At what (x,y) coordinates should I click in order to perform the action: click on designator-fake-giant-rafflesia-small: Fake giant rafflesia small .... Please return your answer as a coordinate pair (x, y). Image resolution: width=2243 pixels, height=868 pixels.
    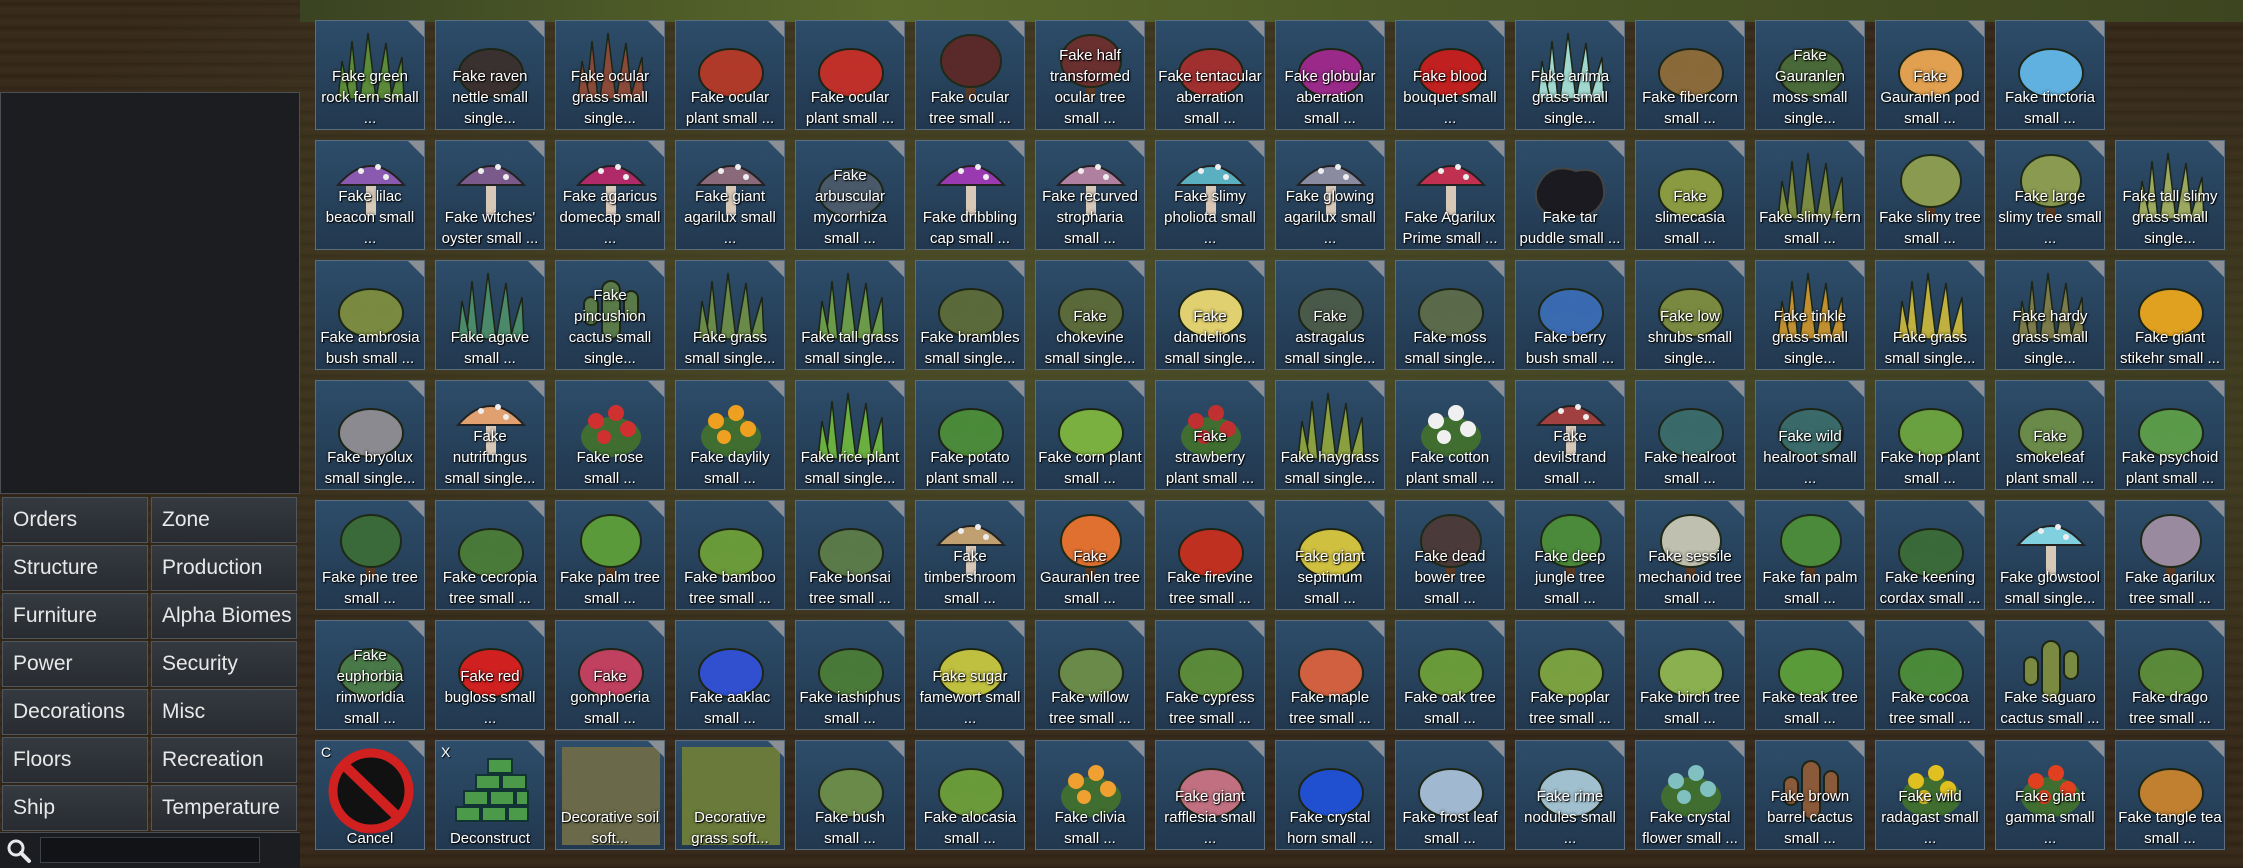
    Looking at the image, I should click on (1210, 795).